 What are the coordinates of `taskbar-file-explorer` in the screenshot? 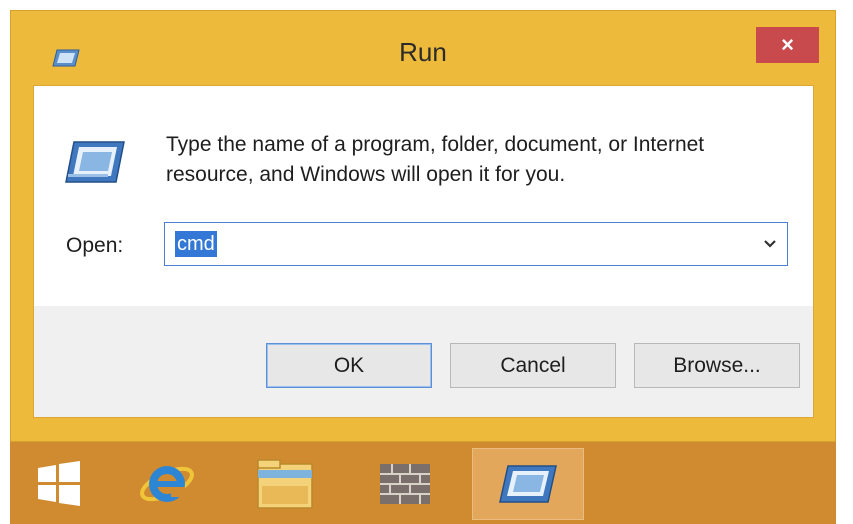 It's located at (285, 484).